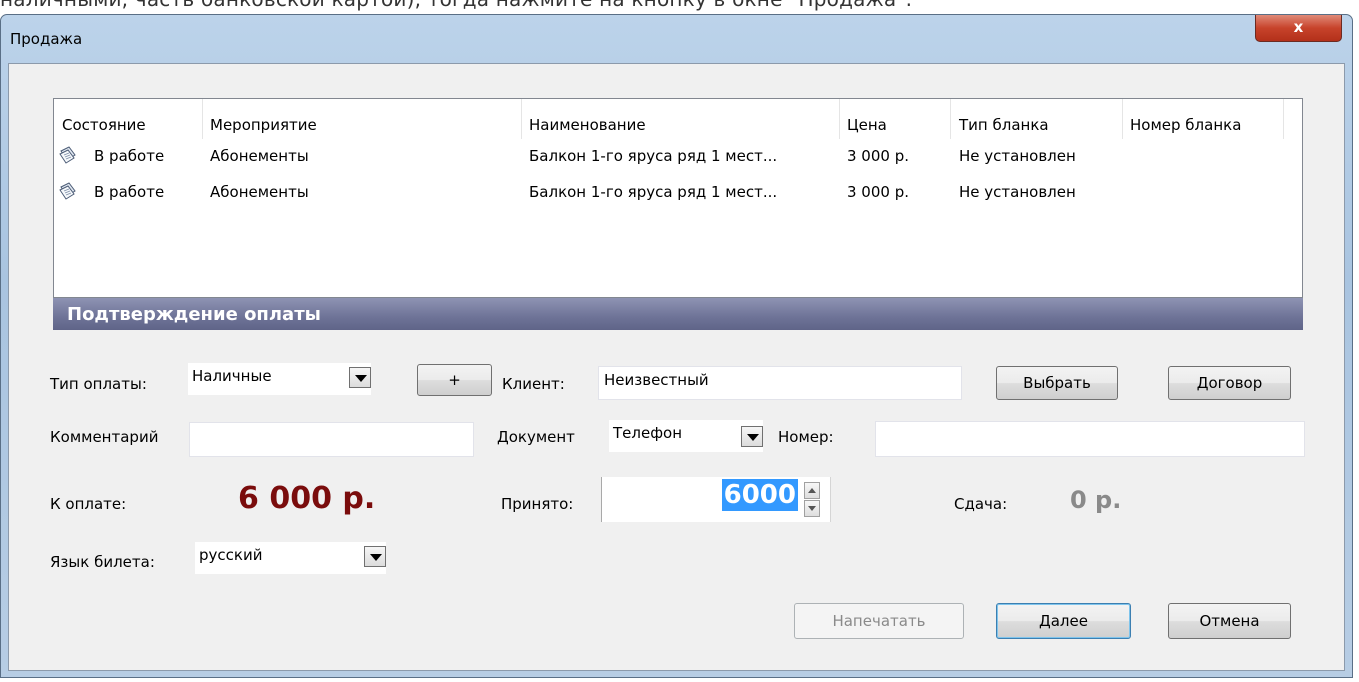 This screenshot has width=1359, height=682. Describe the element at coordinates (263, 125) in the screenshot. I see `column-header-event: Мероприятие` at that location.